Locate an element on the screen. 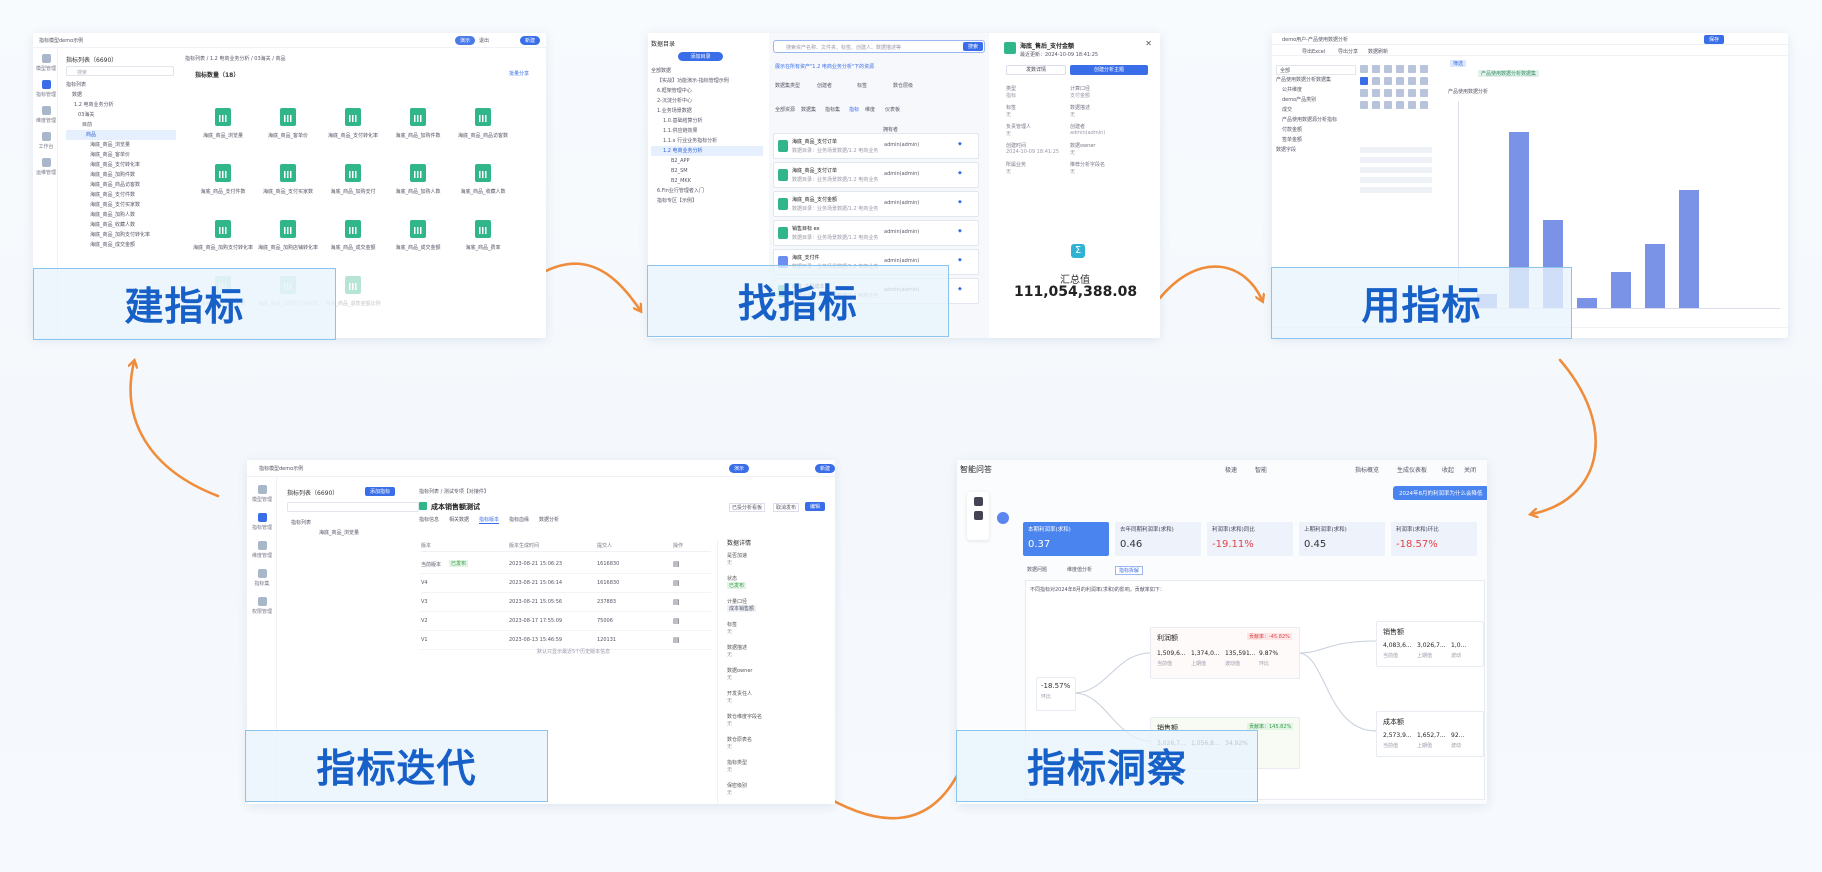 This screenshot has height=872, width=1822. p3-chip-1: 筛选 is located at coordinates (1458, 63).